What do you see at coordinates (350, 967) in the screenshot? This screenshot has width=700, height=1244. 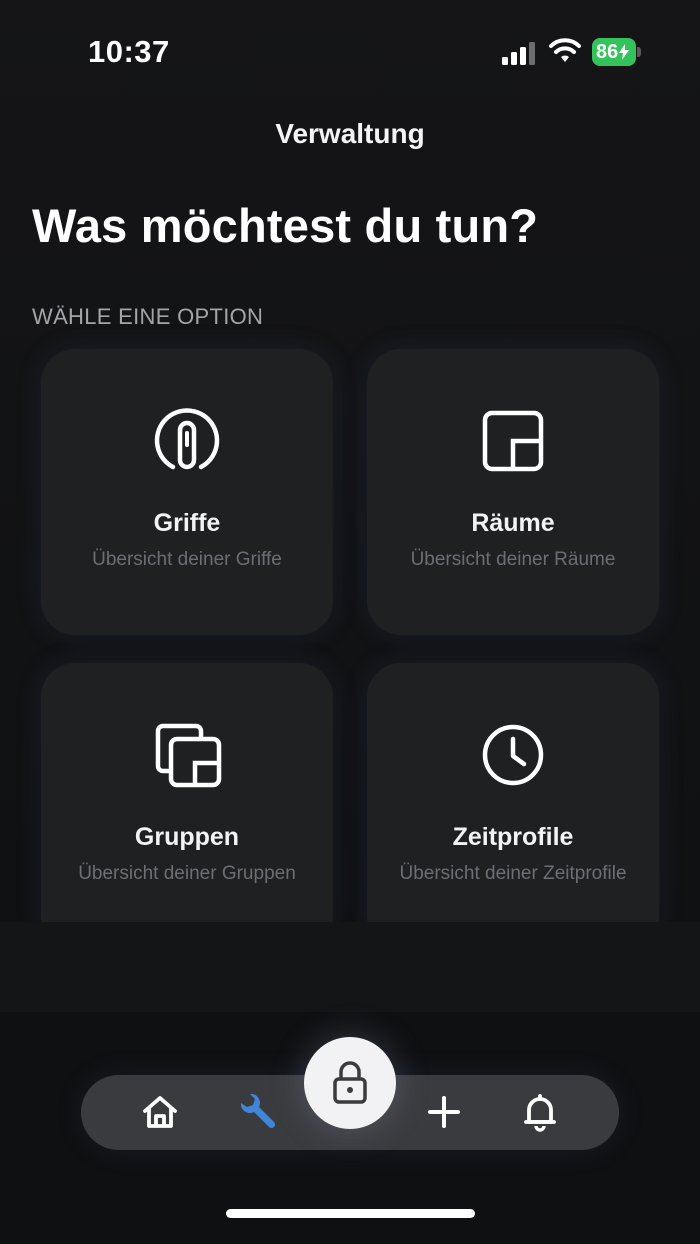 I see `bottom-divider-strip` at bounding box center [350, 967].